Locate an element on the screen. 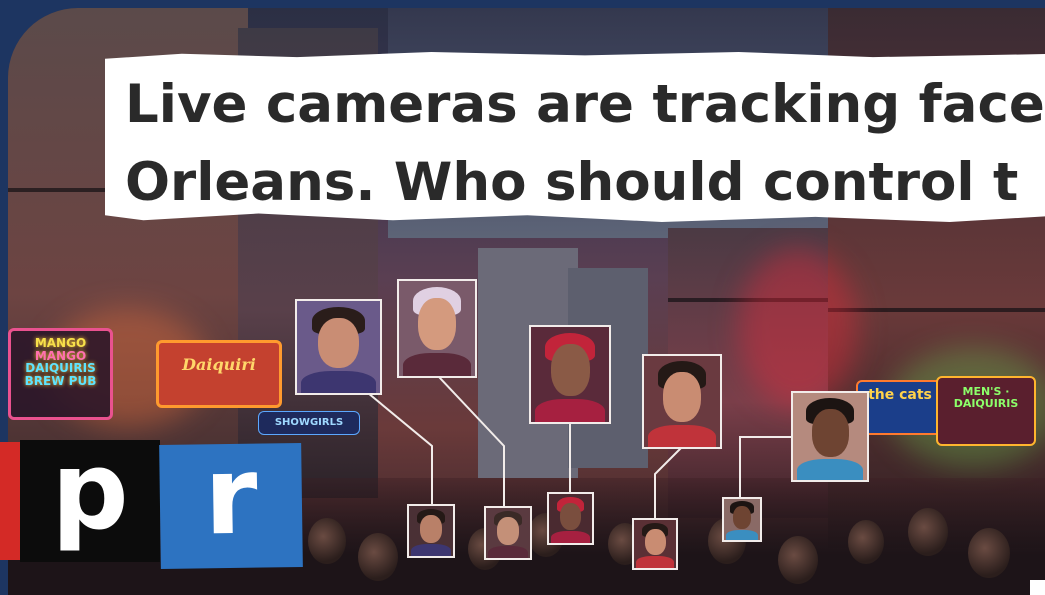 The image size is (1045, 595). npr-logo-letter: r is located at coordinates (231, 496).